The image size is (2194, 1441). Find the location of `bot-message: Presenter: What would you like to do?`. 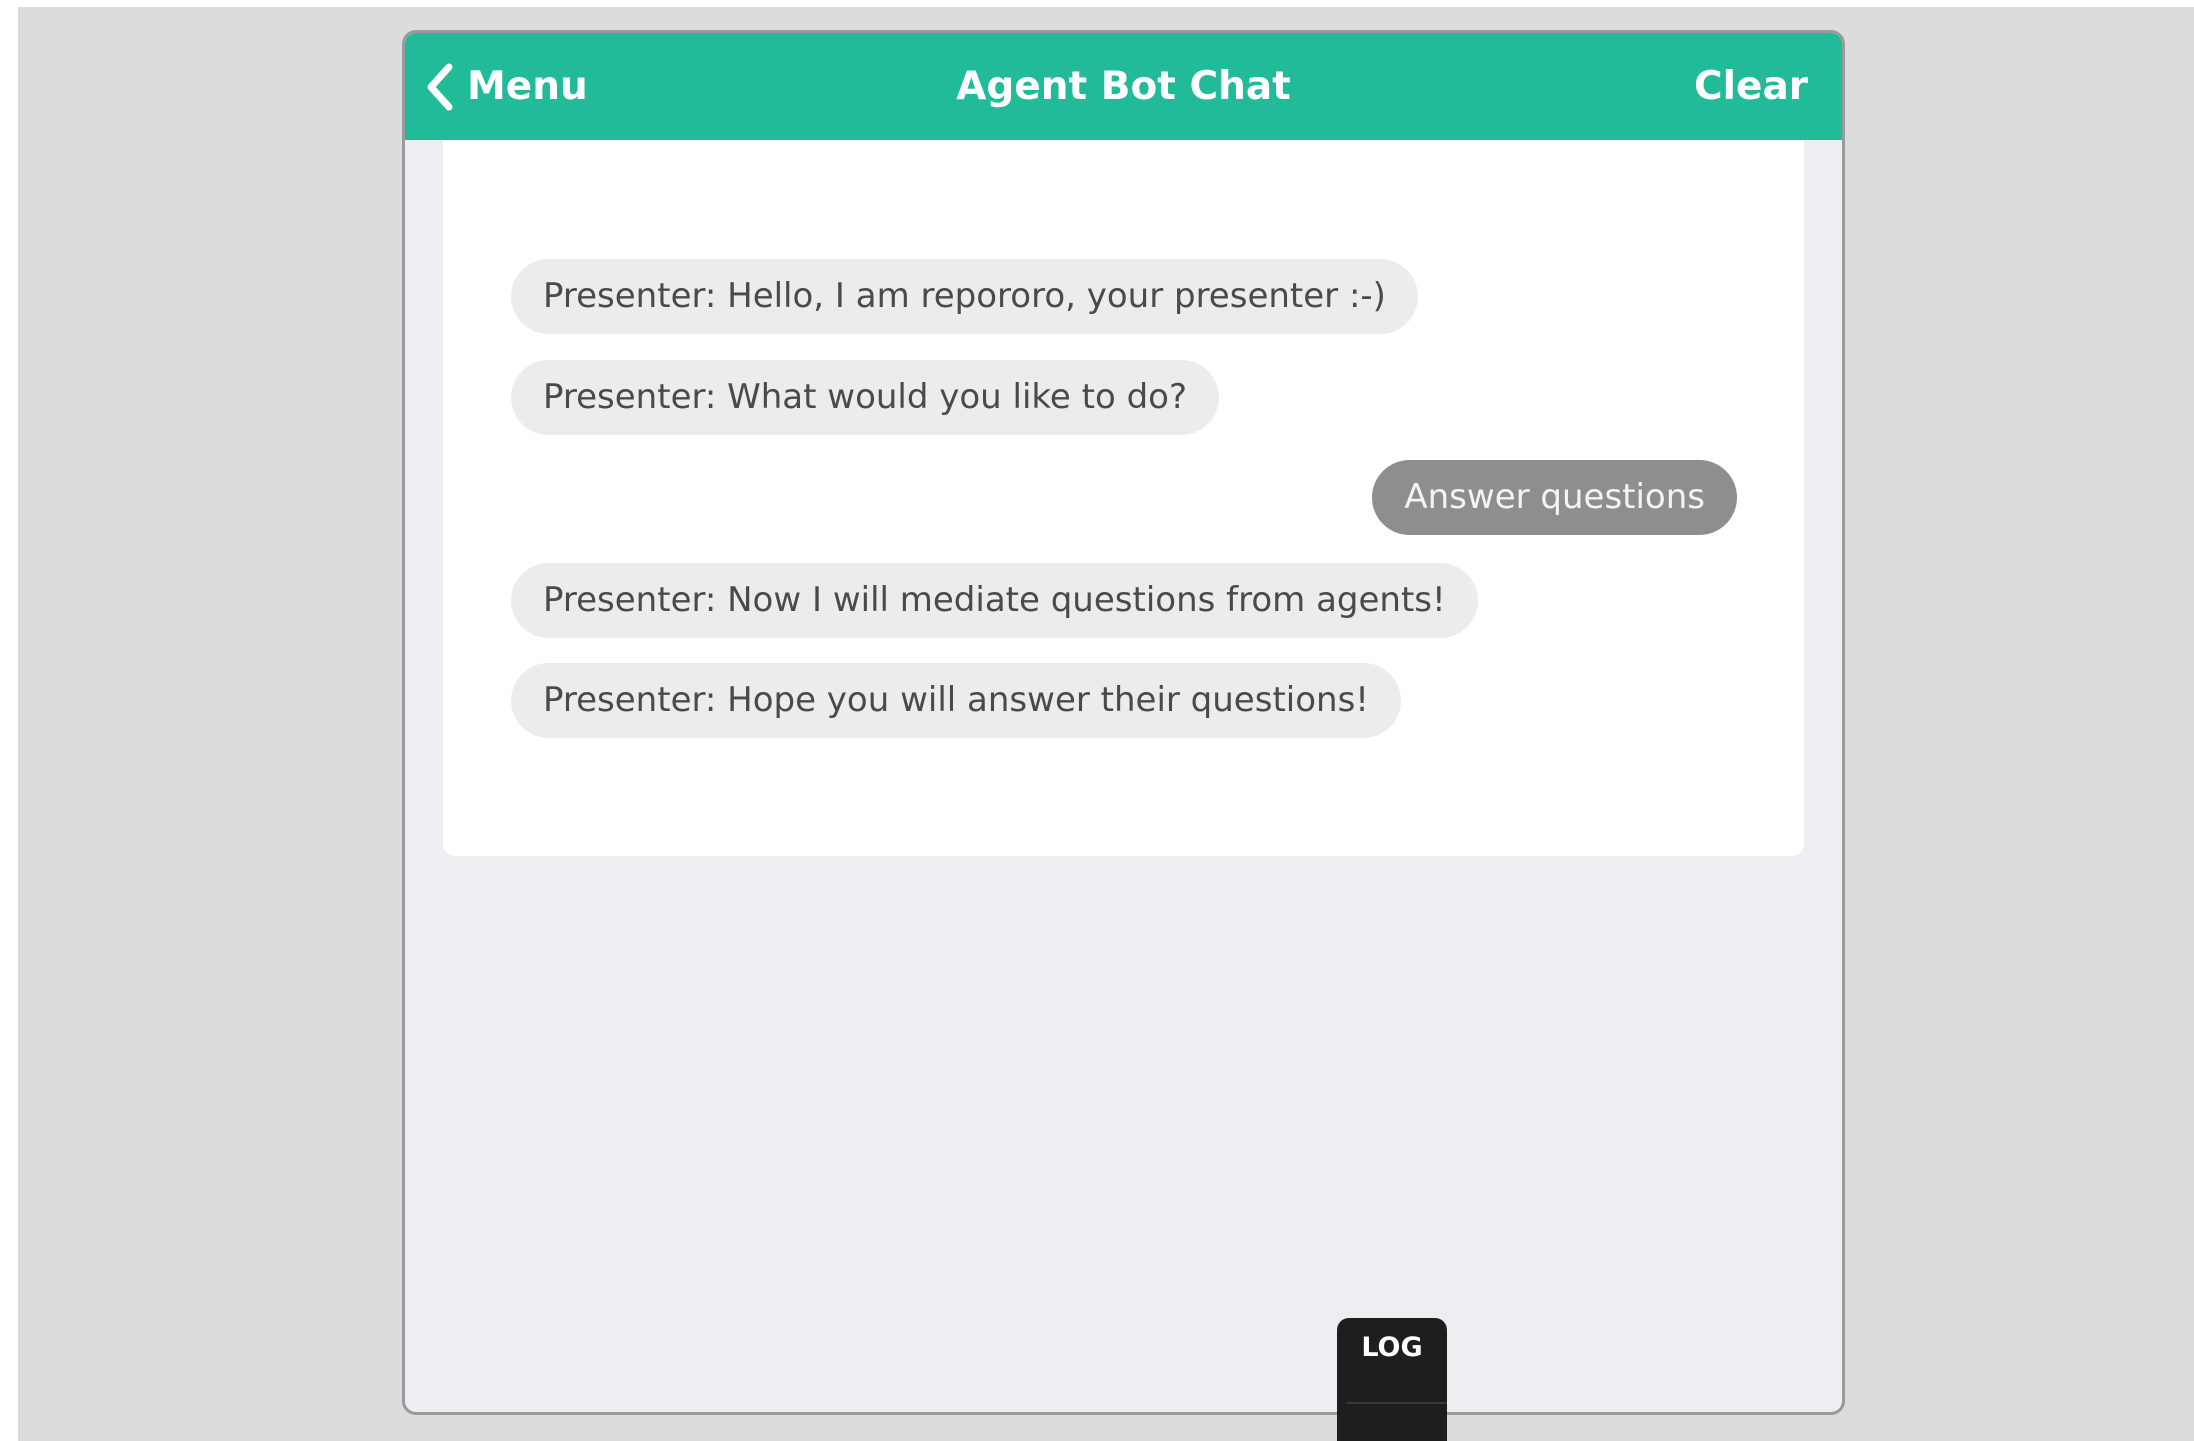

bot-message: Presenter: What would you like to do? is located at coordinates (865, 397).